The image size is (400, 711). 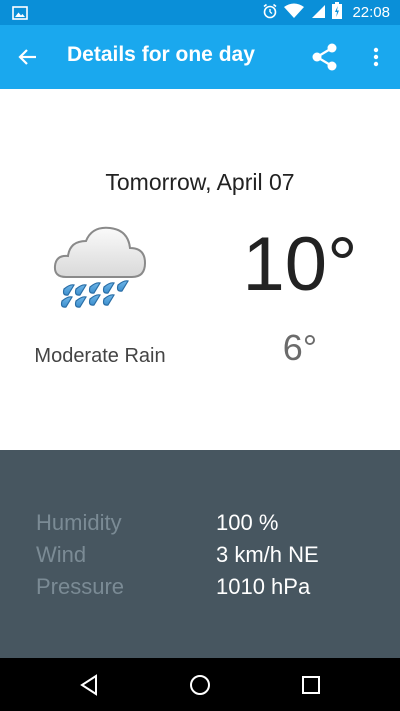 What do you see at coordinates (371, 12) in the screenshot?
I see `status-time: 22:08` at bounding box center [371, 12].